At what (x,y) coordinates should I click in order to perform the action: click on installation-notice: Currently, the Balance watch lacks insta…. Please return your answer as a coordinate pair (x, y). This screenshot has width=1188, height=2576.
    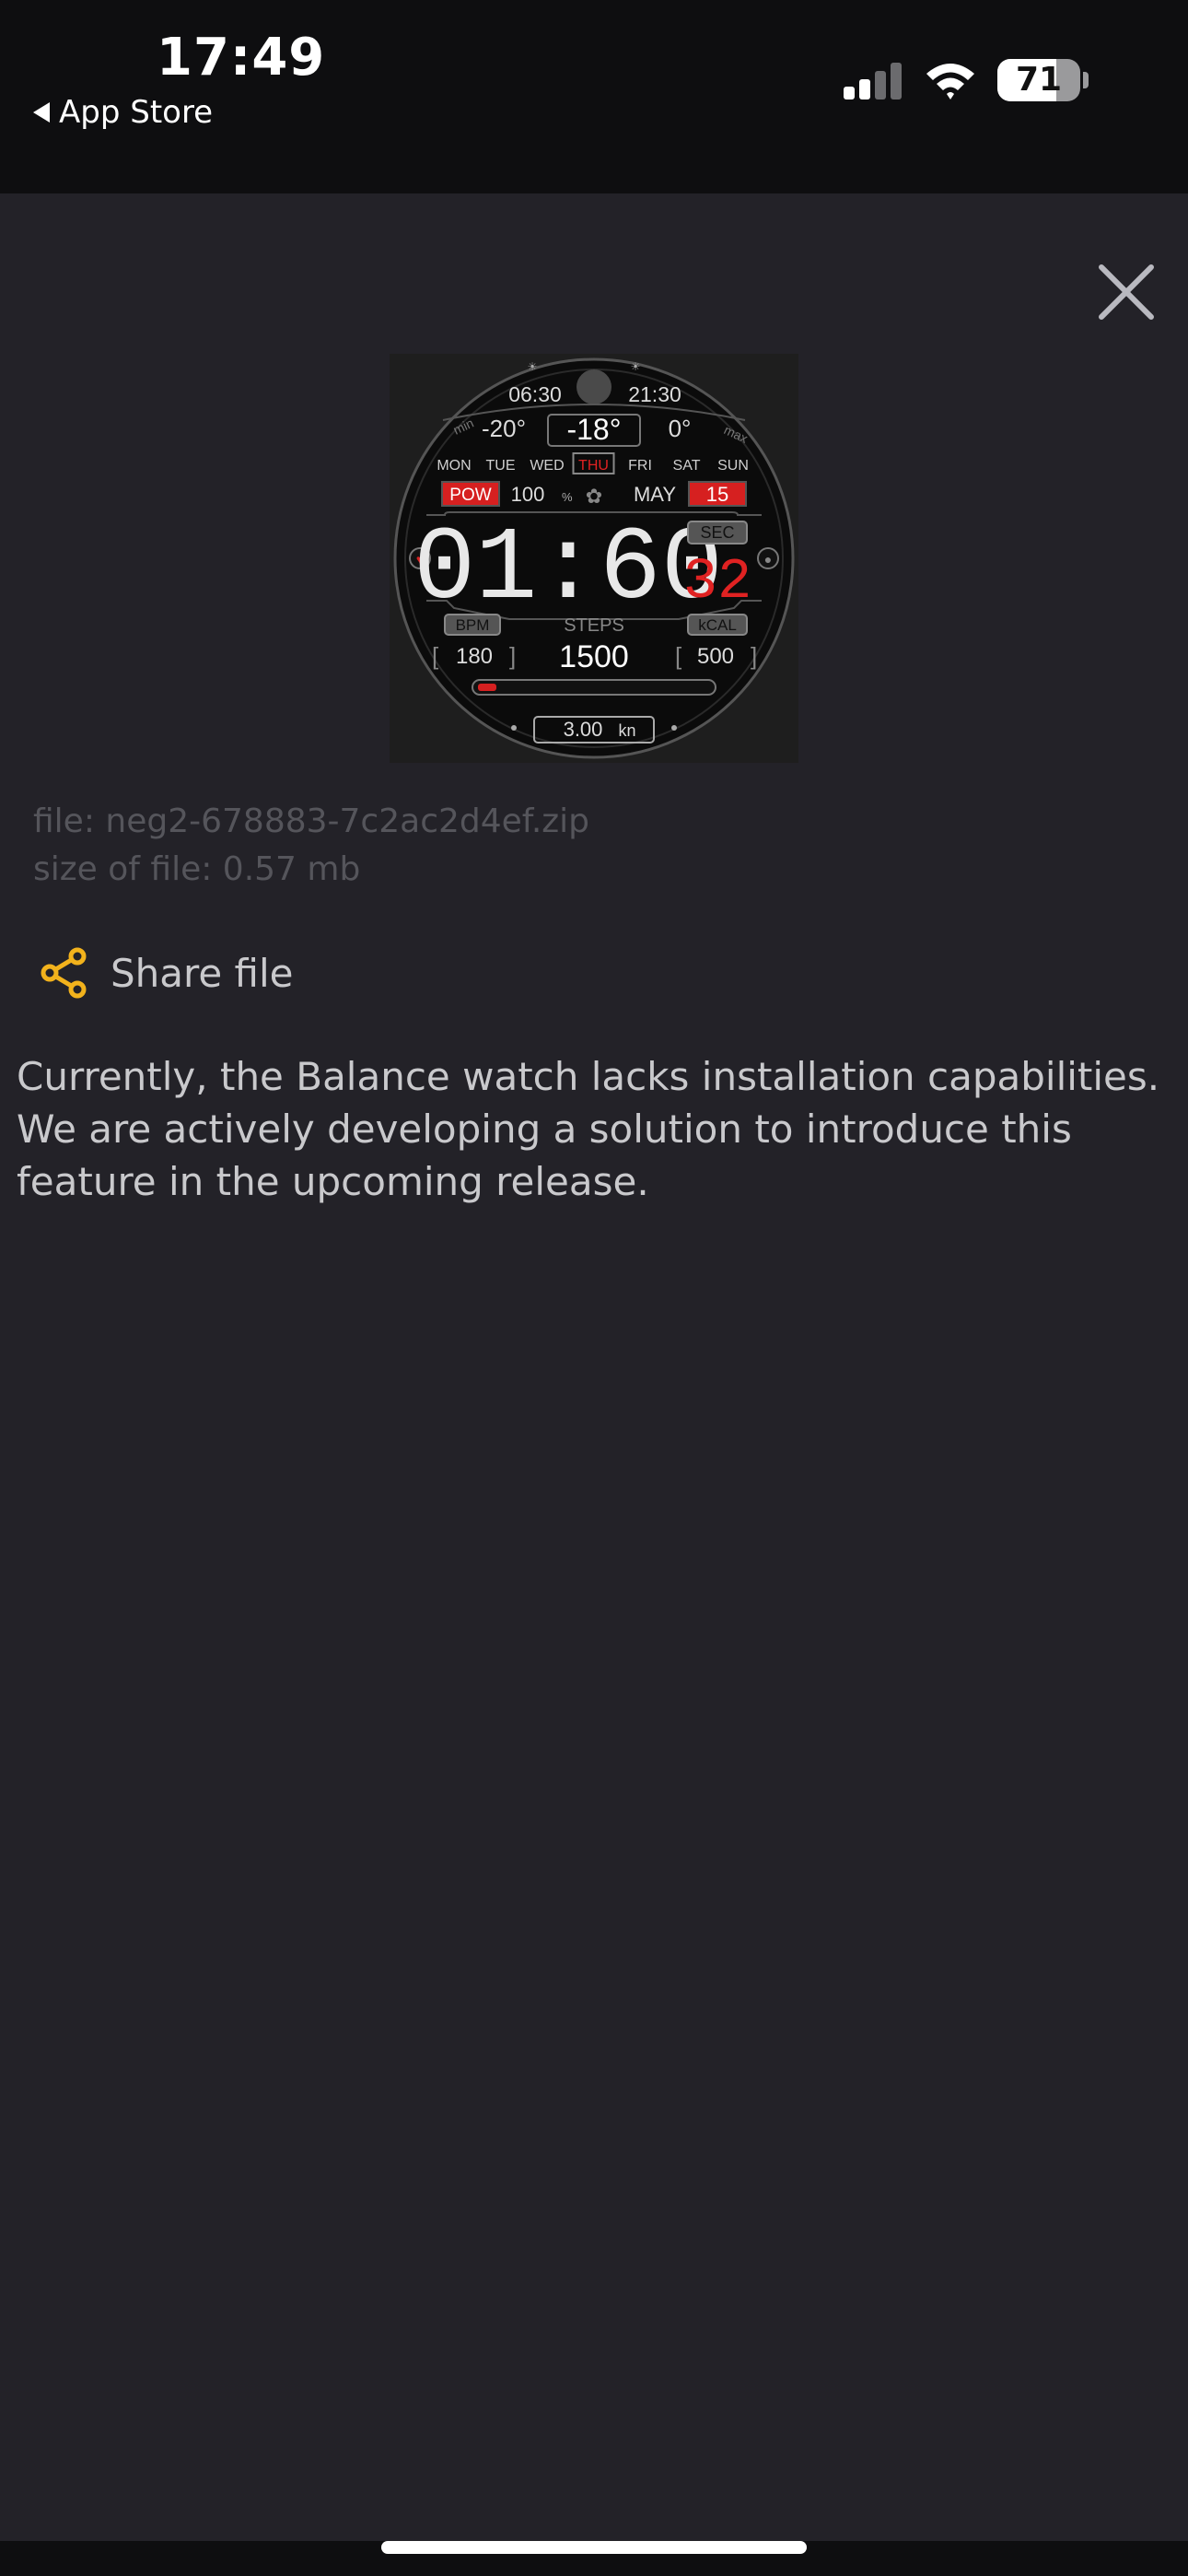
    Looking at the image, I should click on (588, 1129).